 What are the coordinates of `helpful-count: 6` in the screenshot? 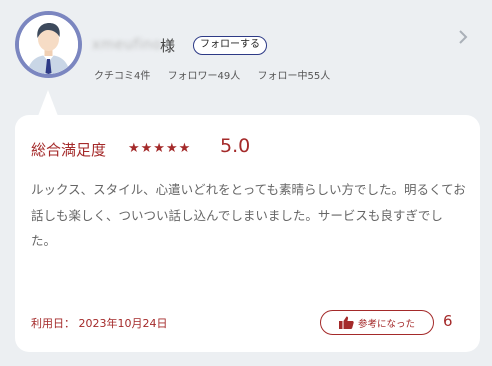 It's located at (448, 321).